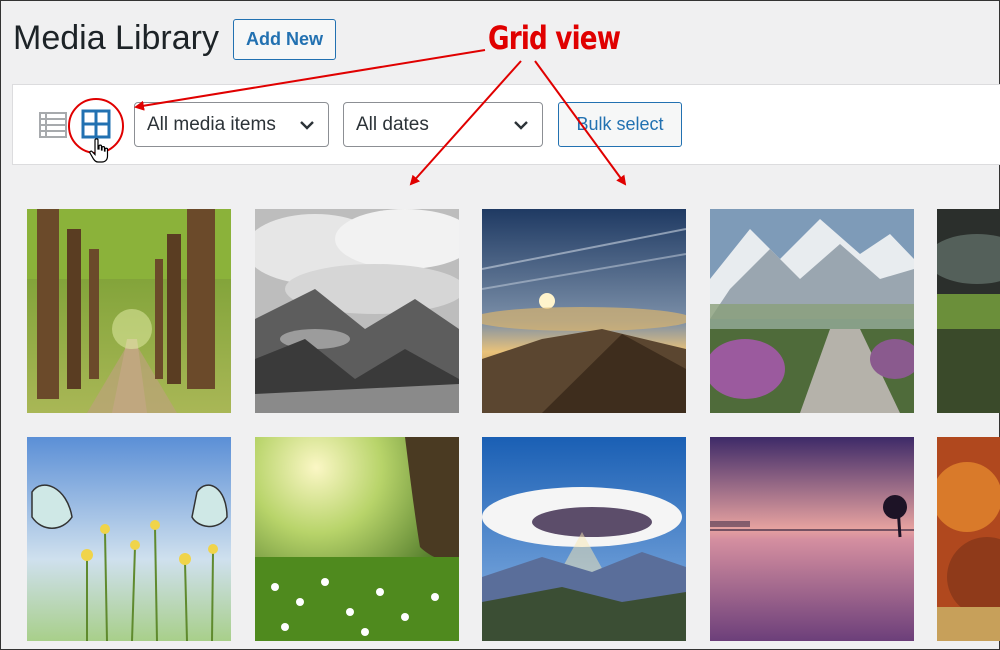 The height and width of the screenshot is (650, 1000). I want to click on annotation-label: Grid view, so click(554, 38).